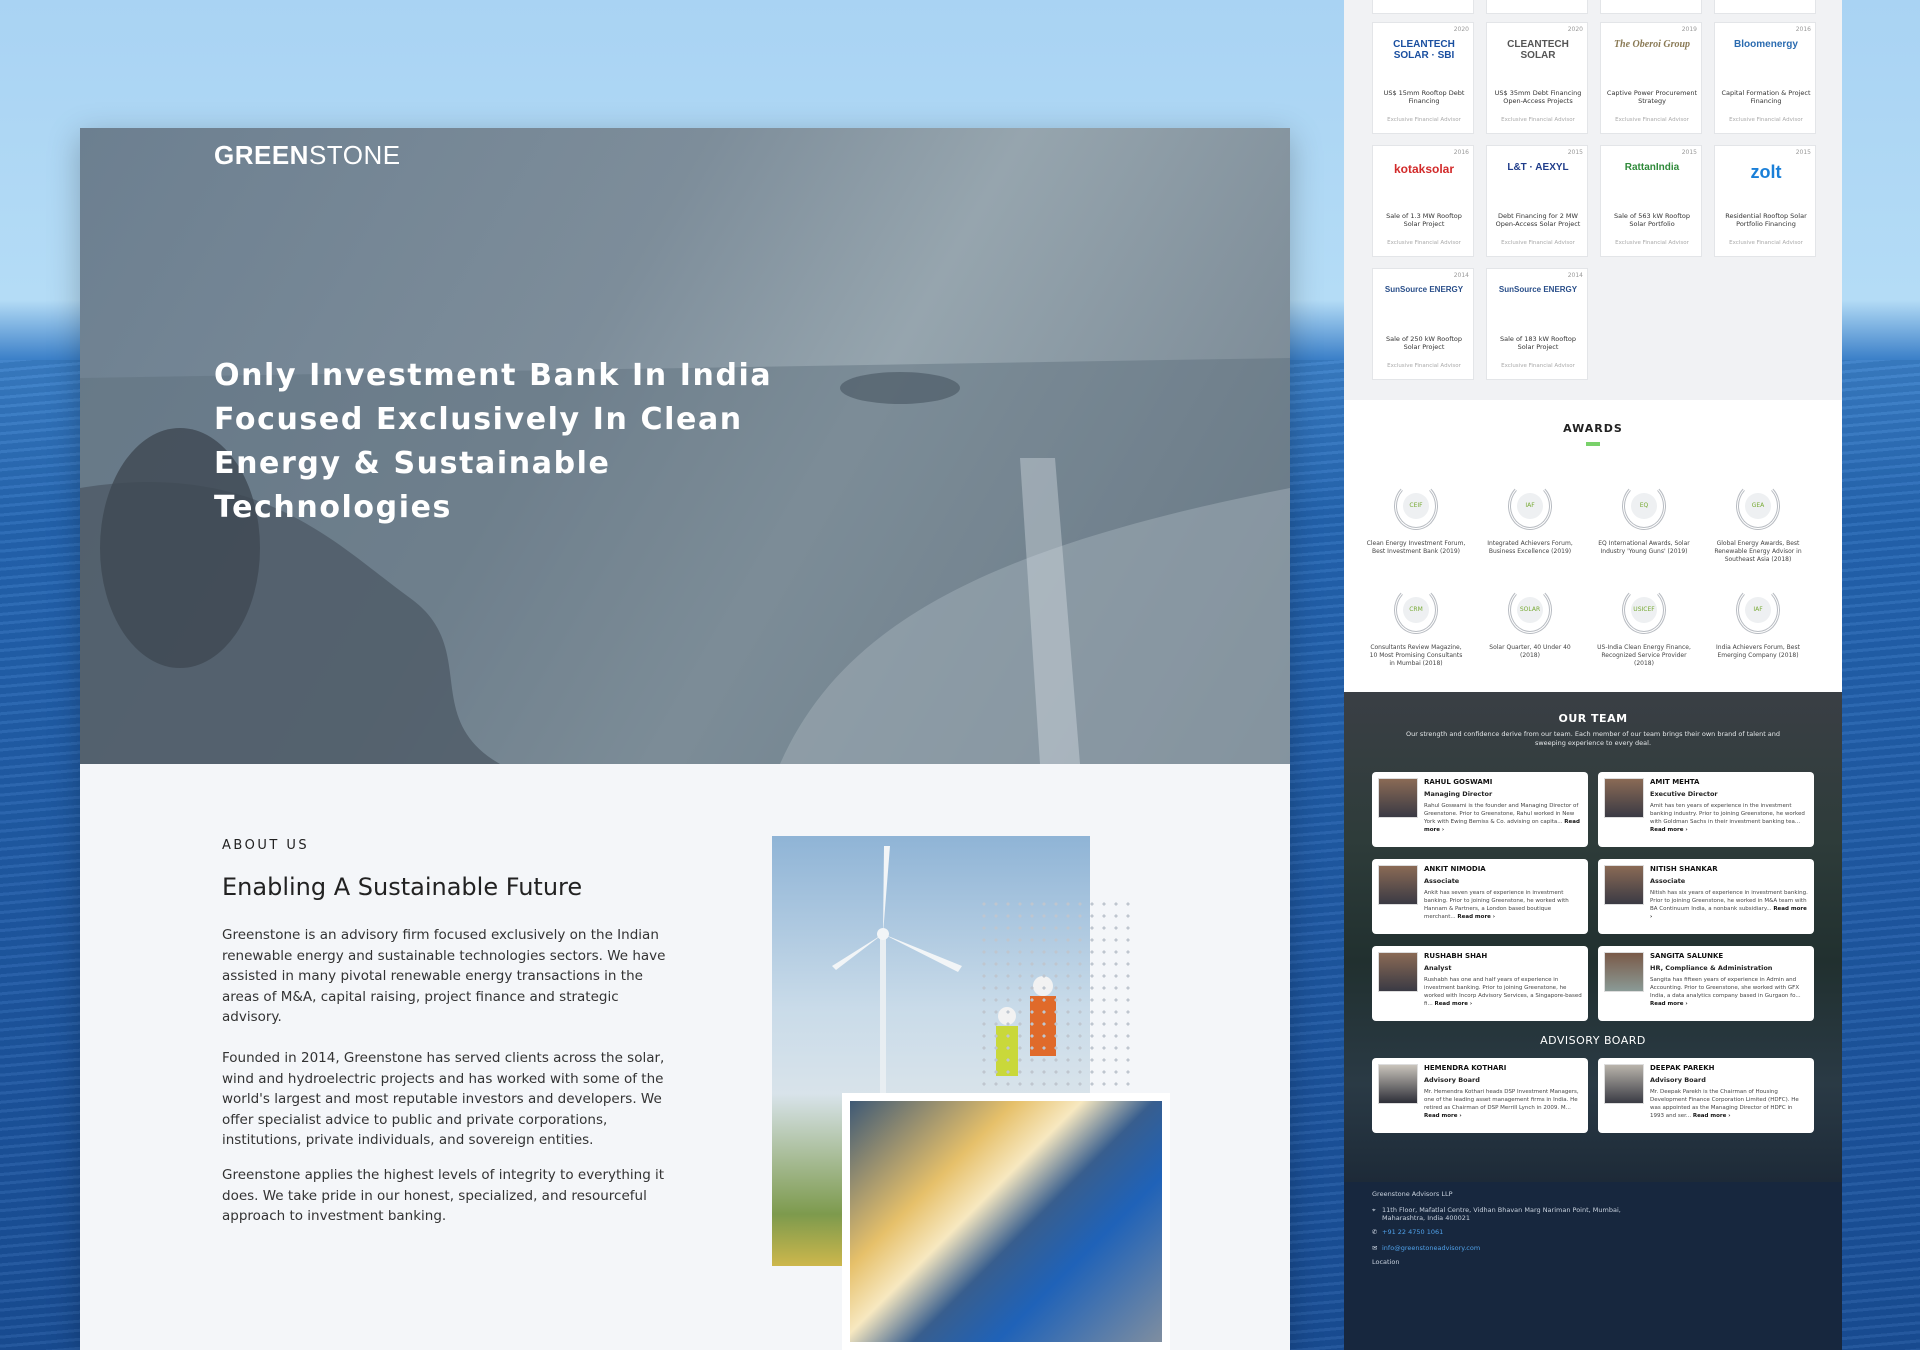 The width and height of the screenshot is (1920, 1350). I want to click on deal-title: Sale of 183 kW Rooftop Solar Project, so click(1538, 343).